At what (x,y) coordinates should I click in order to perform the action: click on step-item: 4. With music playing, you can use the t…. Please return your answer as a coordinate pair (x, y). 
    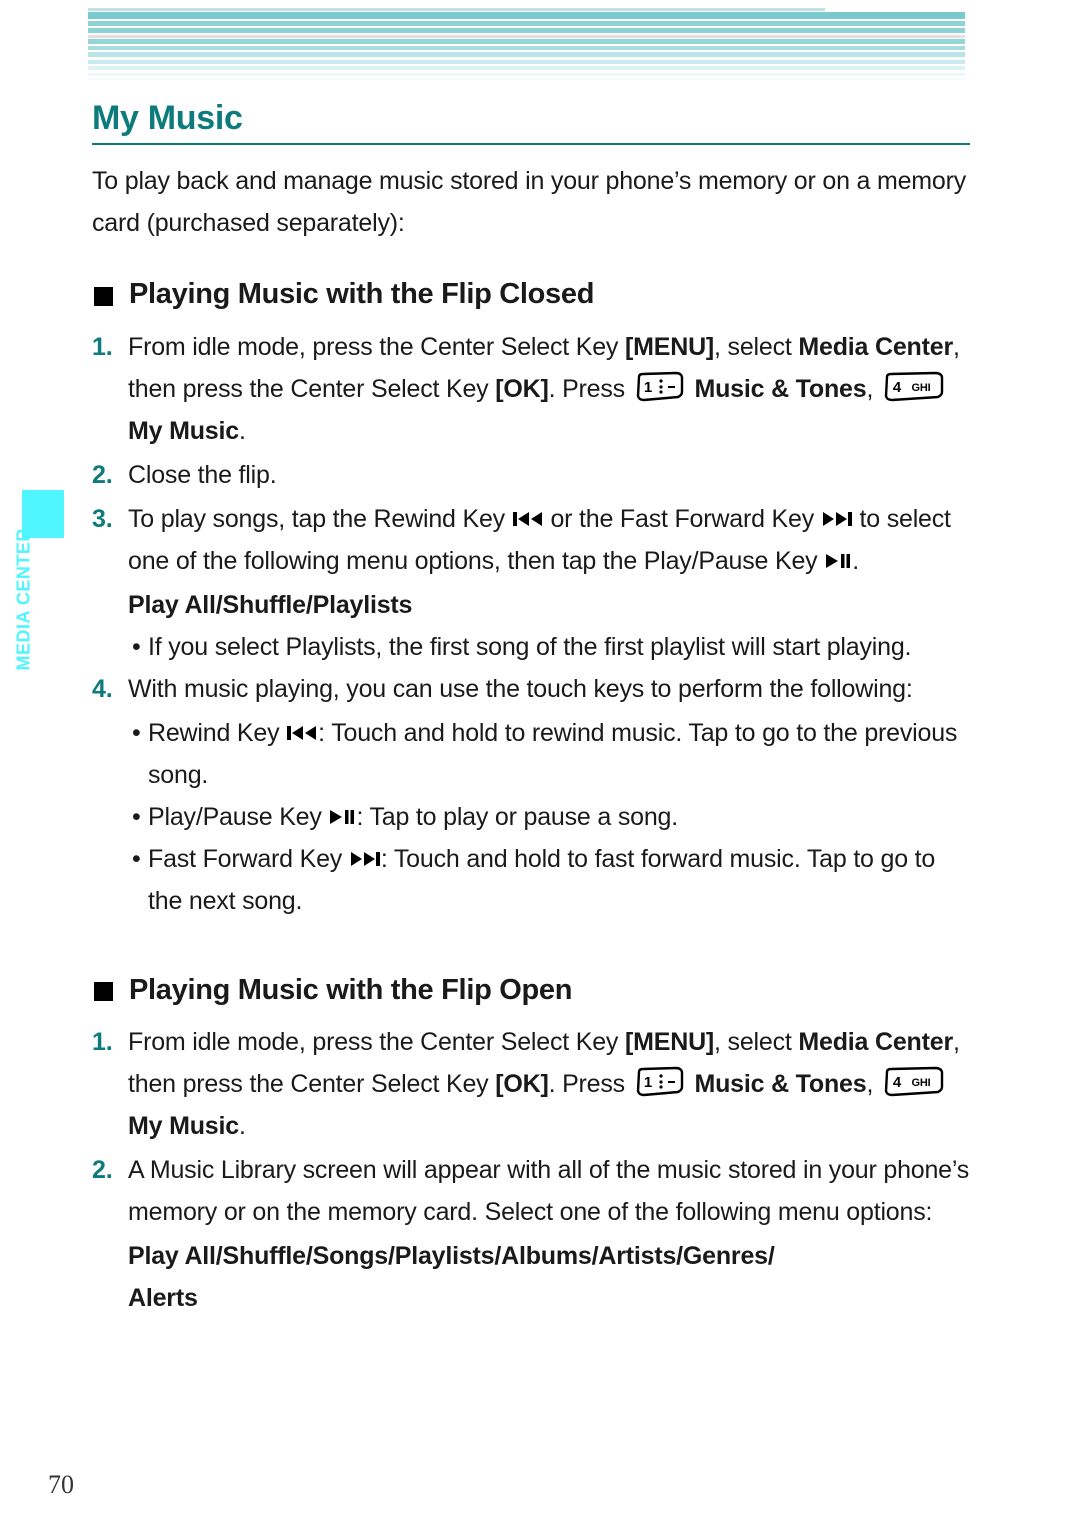
    Looking at the image, I should click on (531, 689).